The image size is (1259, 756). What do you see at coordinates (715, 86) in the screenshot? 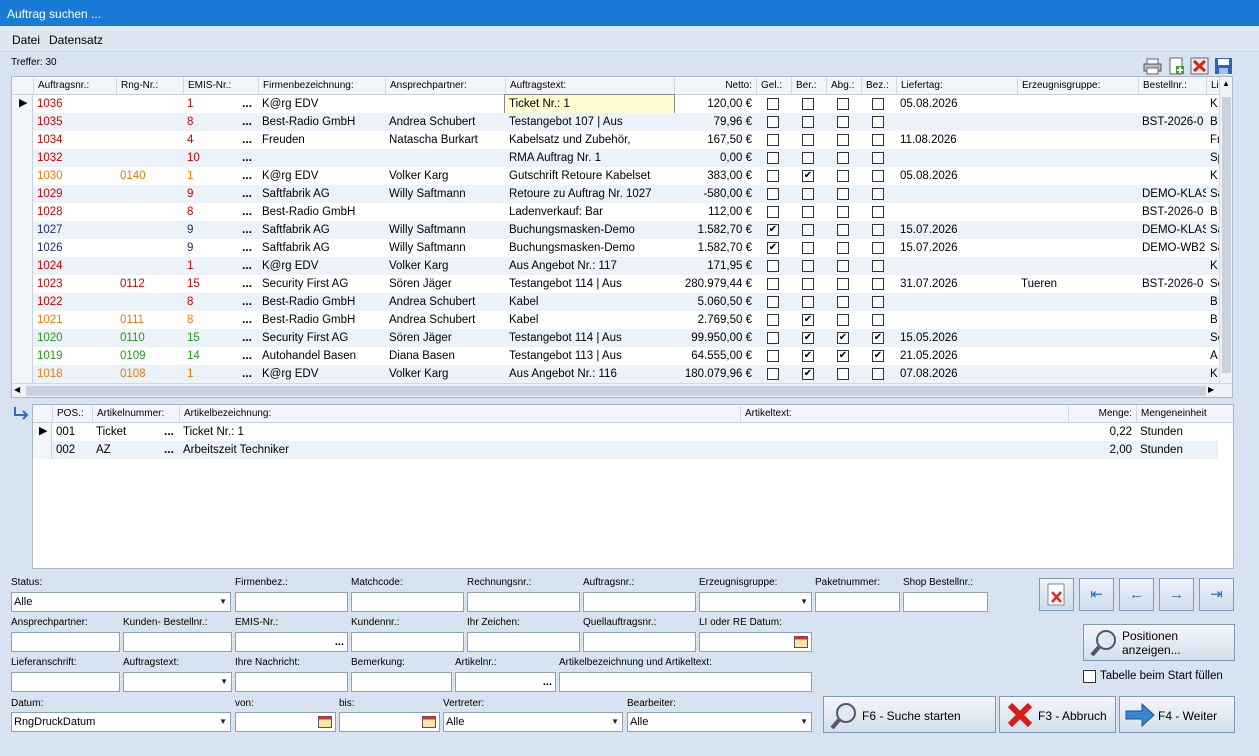
I see `col-header: Netto:` at bounding box center [715, 86].